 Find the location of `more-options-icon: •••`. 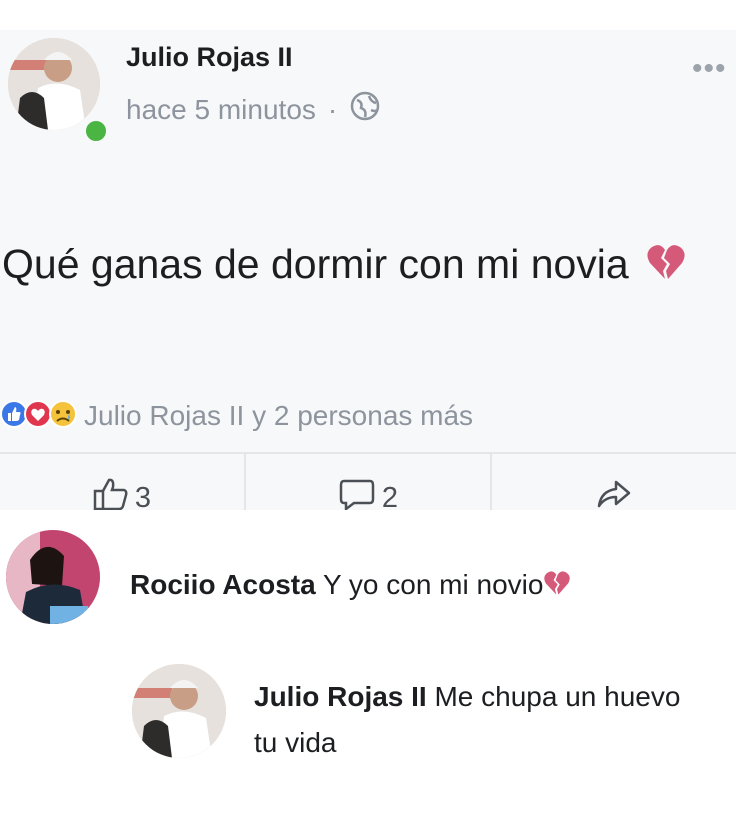

more-options-icon: ••• is located at coordinates (709, 69).